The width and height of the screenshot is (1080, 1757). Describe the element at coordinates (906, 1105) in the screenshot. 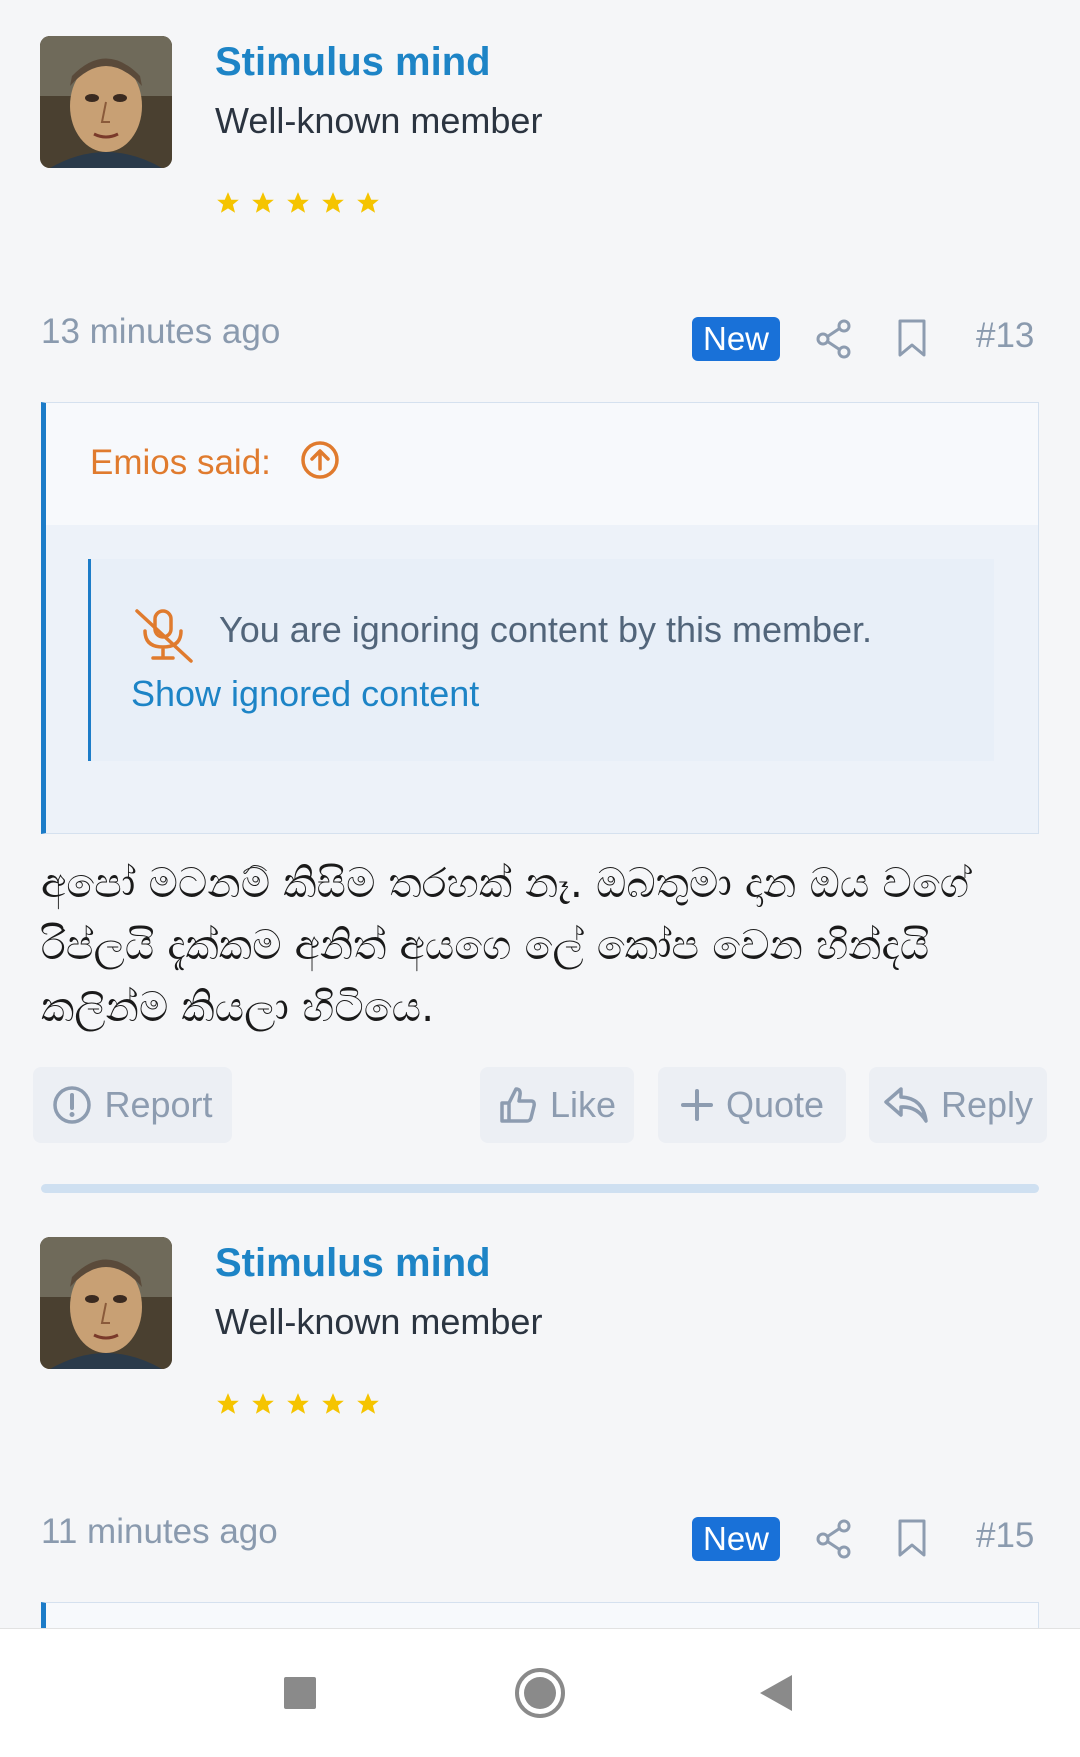

I see `reply-icon` at that location.